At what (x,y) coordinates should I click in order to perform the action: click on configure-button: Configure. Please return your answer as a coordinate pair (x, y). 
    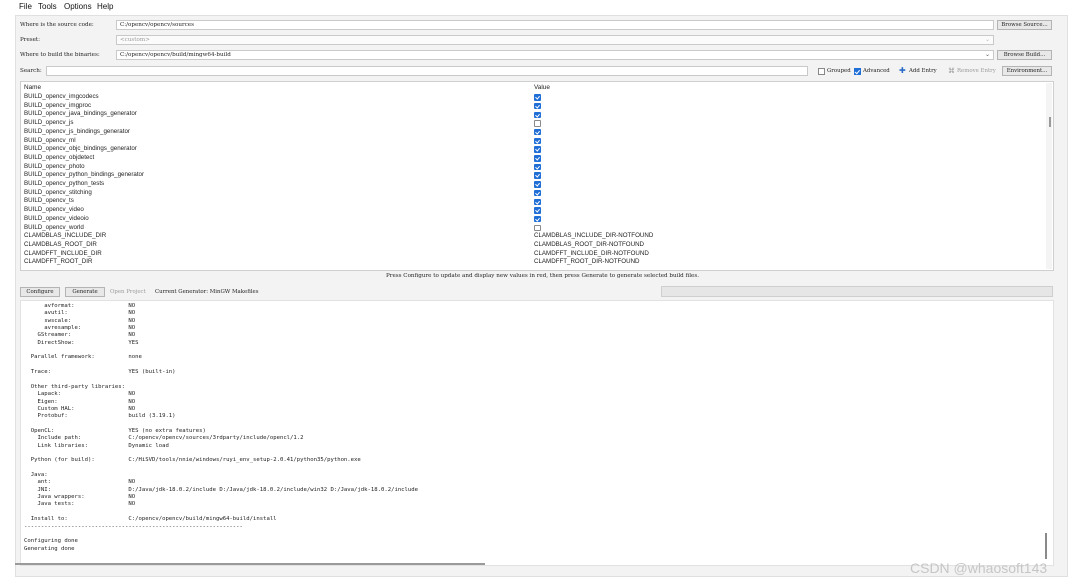
    Looking at the image, I should click on (40, 292).